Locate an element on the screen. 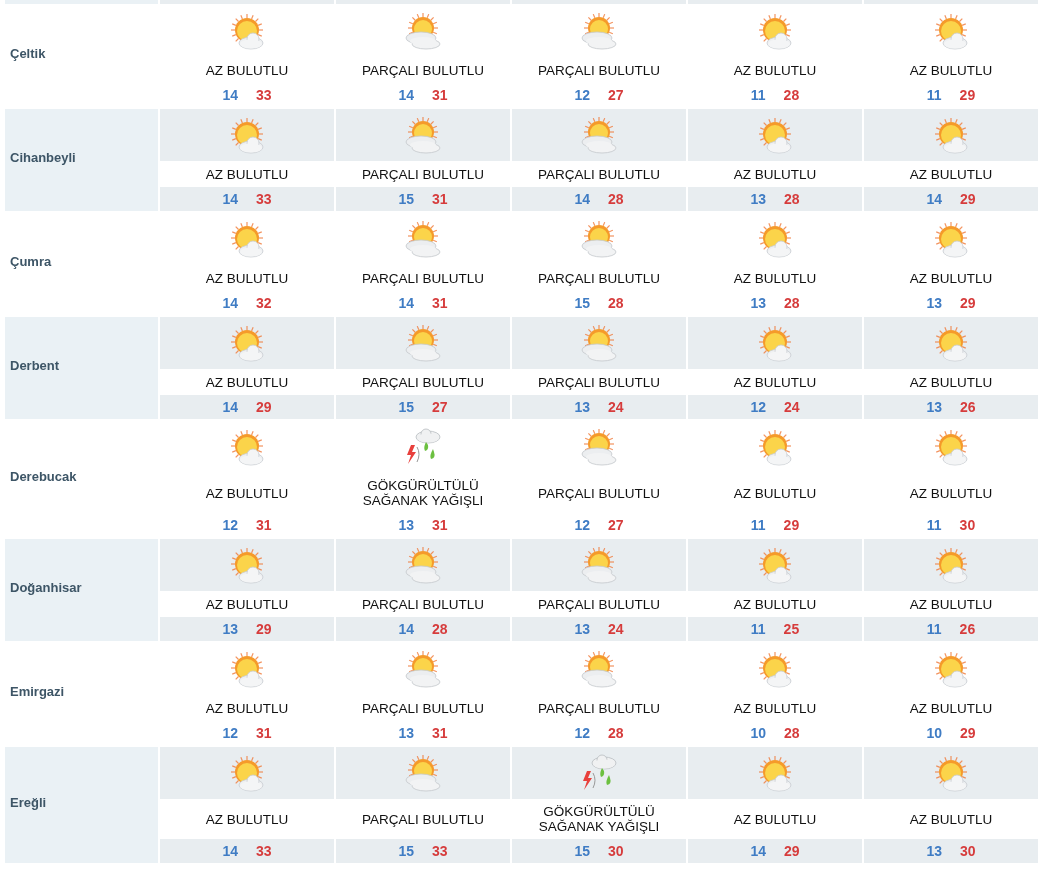 This screenshot has height=870, width=1050. district-name: Derebucak is located at coordinates (43, 476).